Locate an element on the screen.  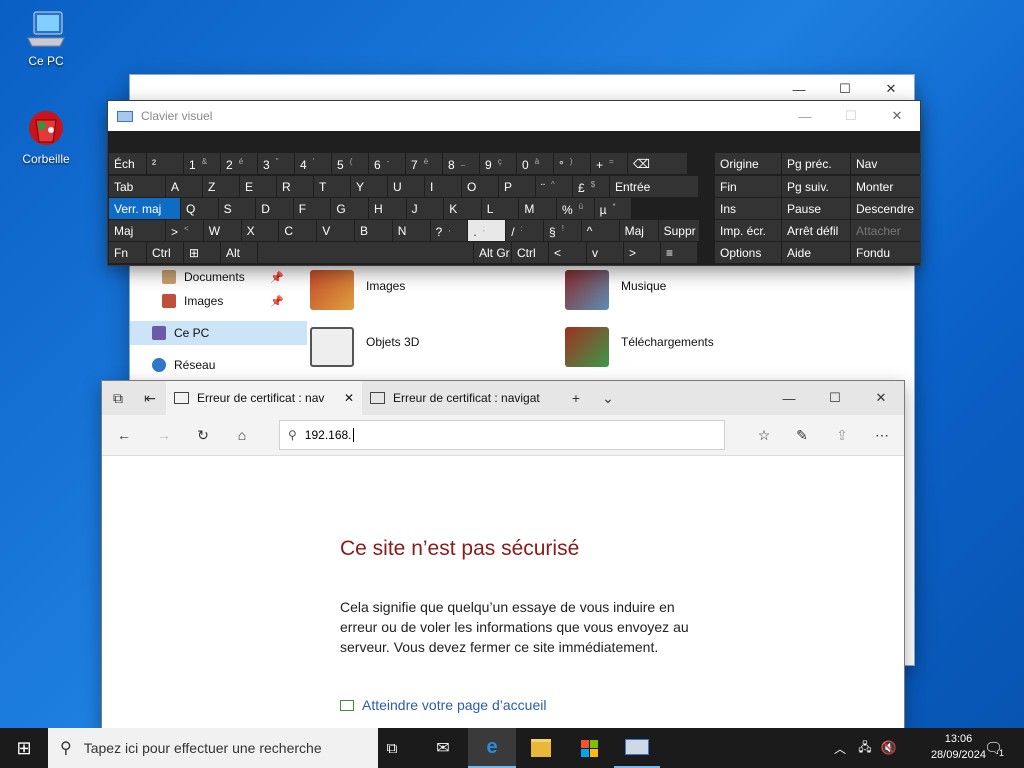
key: V is located at coordinates (335, 230).